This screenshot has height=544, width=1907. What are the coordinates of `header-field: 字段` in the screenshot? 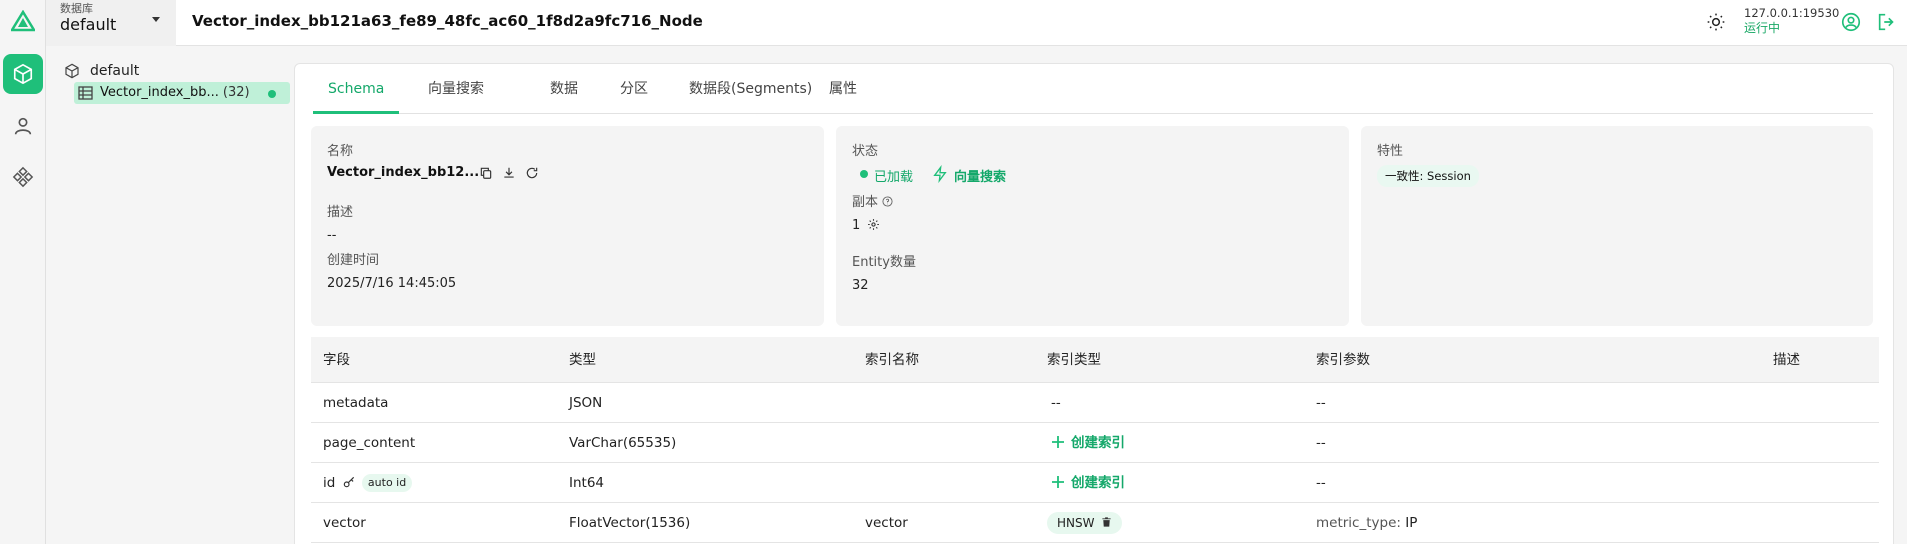 It's located at (336, 360).